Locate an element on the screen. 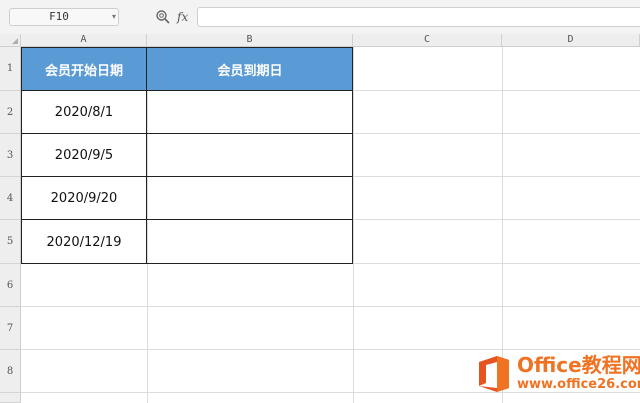 The width and height of the screenshot is (640, 403). watermark: Office教程网 www.office26.com is located at coordinates (555, 375).